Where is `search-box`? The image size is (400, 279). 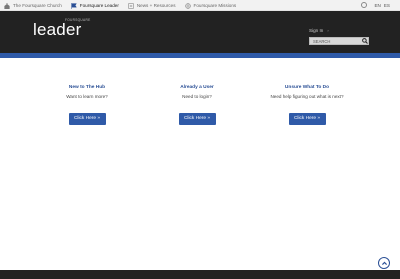 search-box is located at coordinates (339, 41).